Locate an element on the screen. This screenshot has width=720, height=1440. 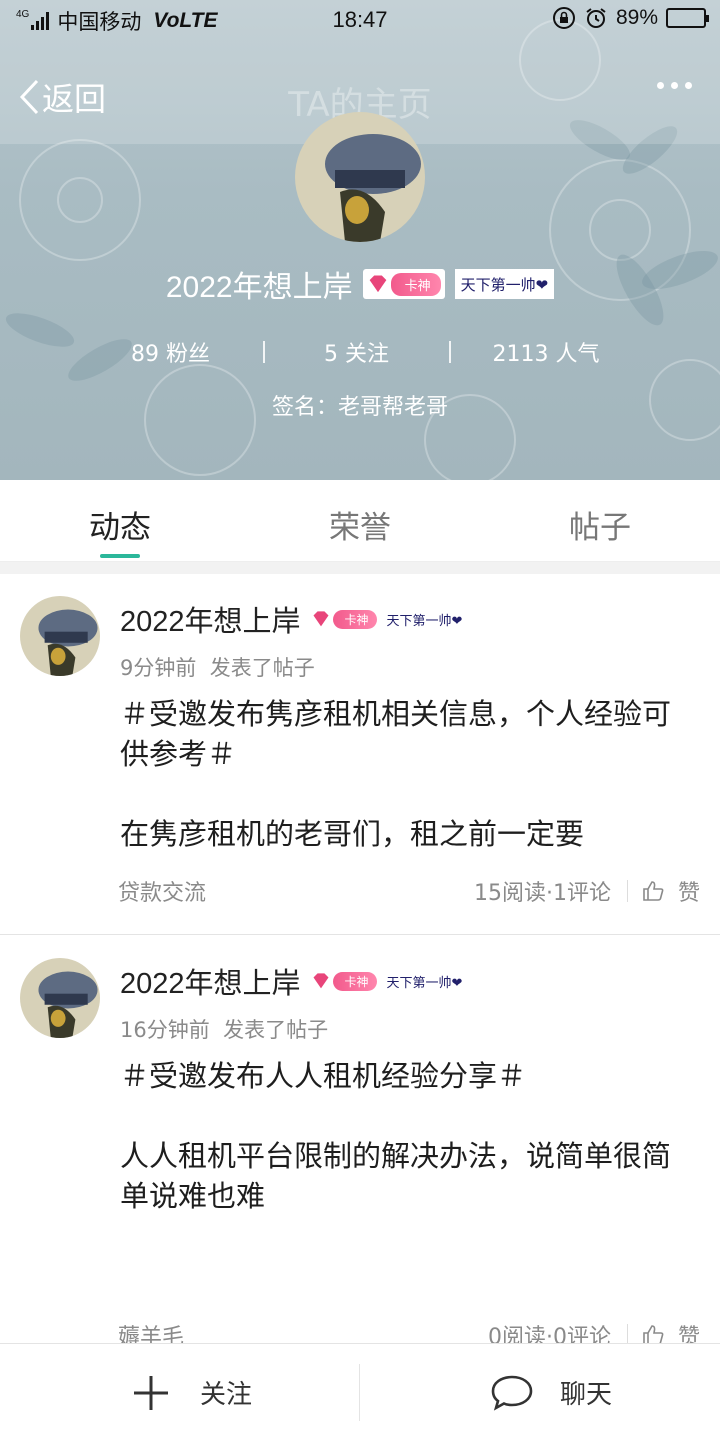
post-category-tag: 贷款交流 is located at coordinates (296, 891).